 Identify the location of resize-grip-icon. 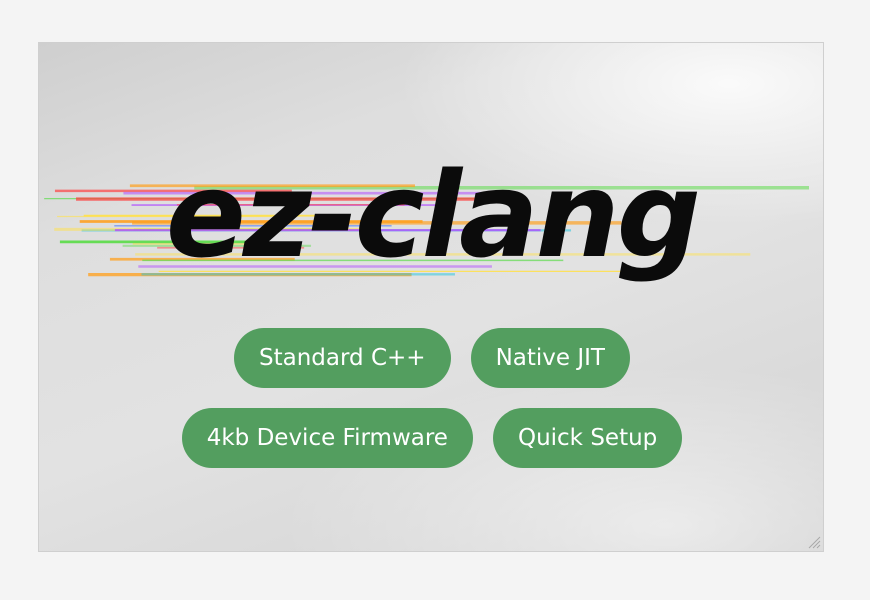
(814, 542).